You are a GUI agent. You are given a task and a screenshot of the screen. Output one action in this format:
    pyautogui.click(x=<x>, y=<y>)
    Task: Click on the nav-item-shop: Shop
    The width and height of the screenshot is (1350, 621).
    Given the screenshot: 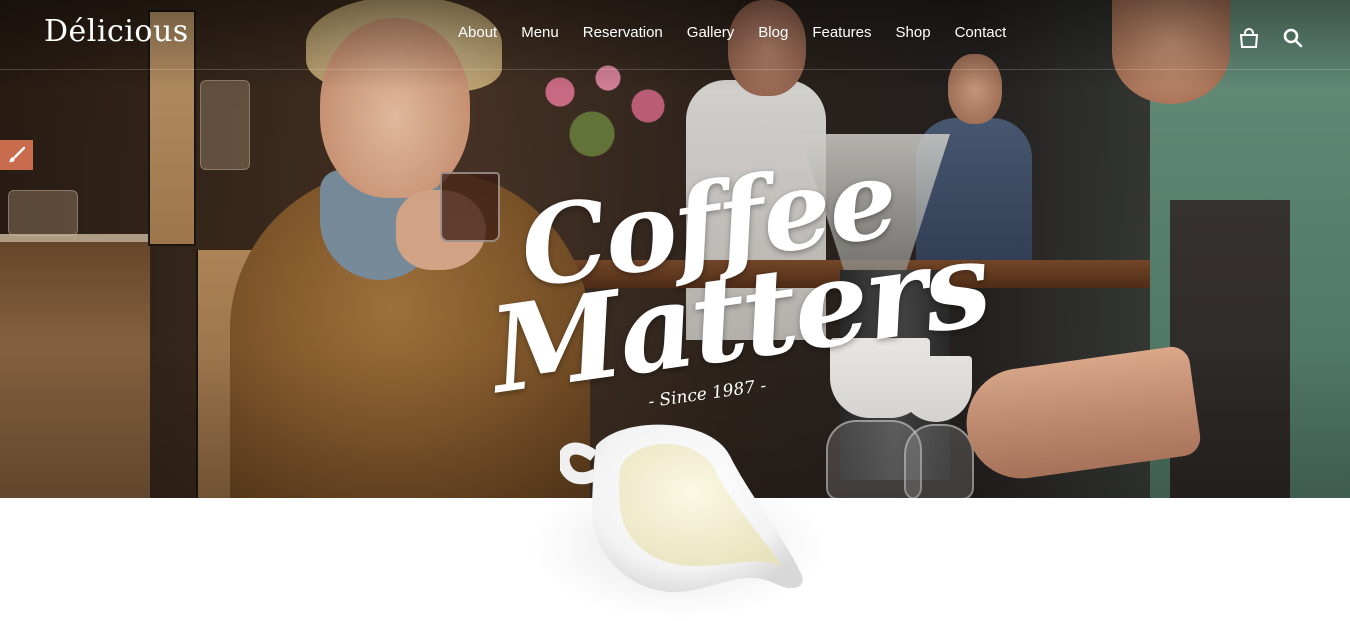 What is the action you would take?
    pyautogui.click(x=913, y=32)
    